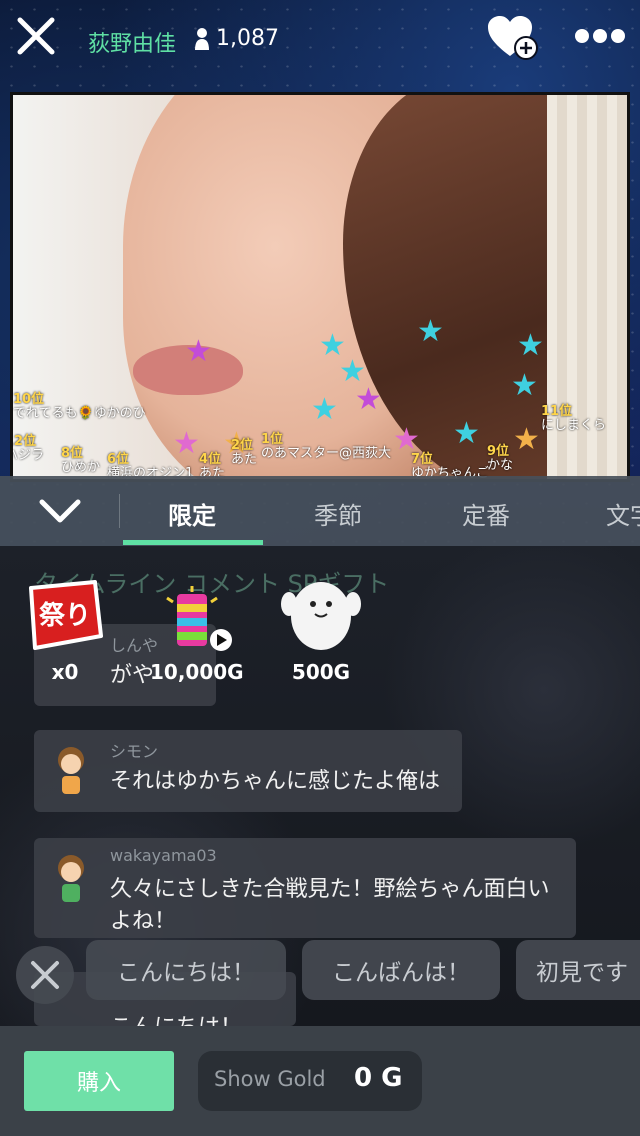  What do you see at coordinates (513, 38) in the screenshot?
I see `favorite-add-icon` at bounding box center [513, 38].